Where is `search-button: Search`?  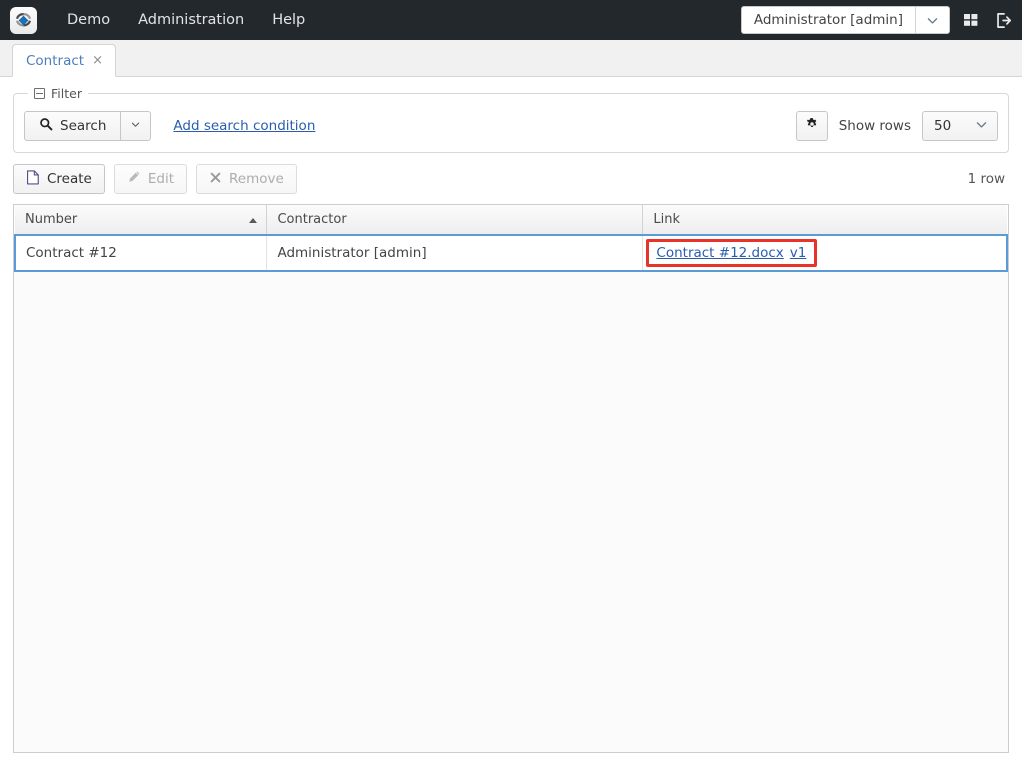
search-button: Search is located at coordinates (73, 126).